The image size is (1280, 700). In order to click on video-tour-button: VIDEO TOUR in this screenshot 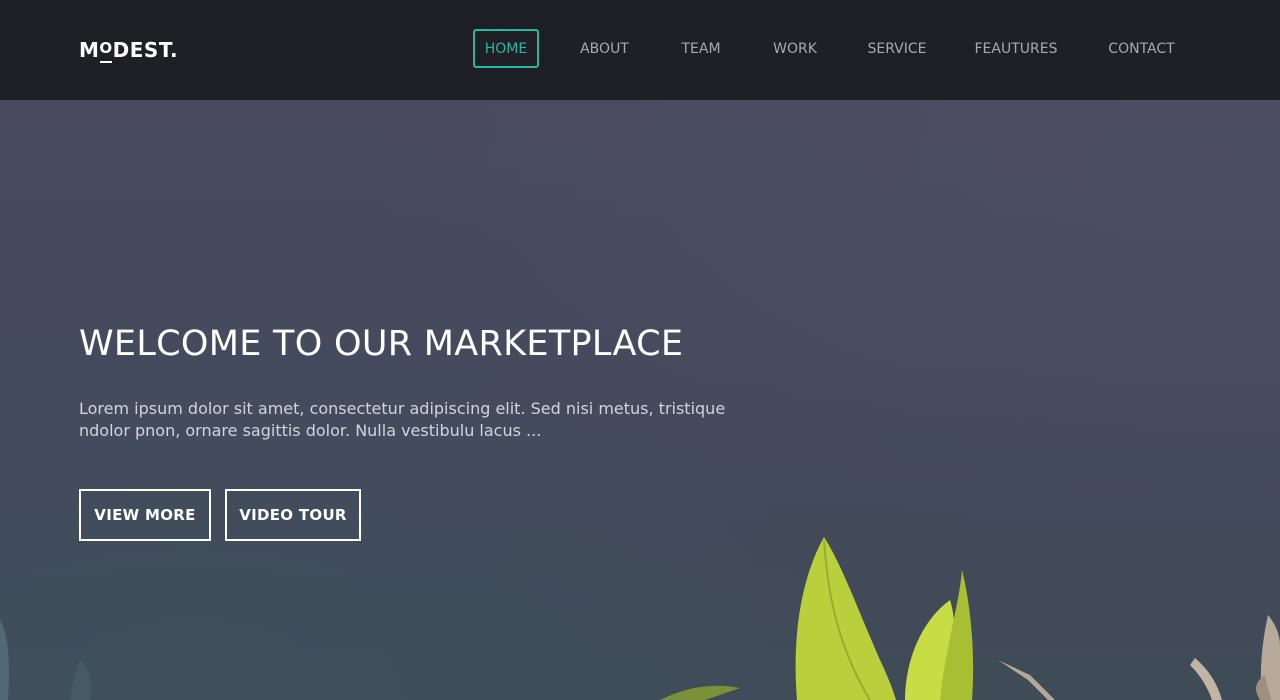, I will do `click(293, 515)`.